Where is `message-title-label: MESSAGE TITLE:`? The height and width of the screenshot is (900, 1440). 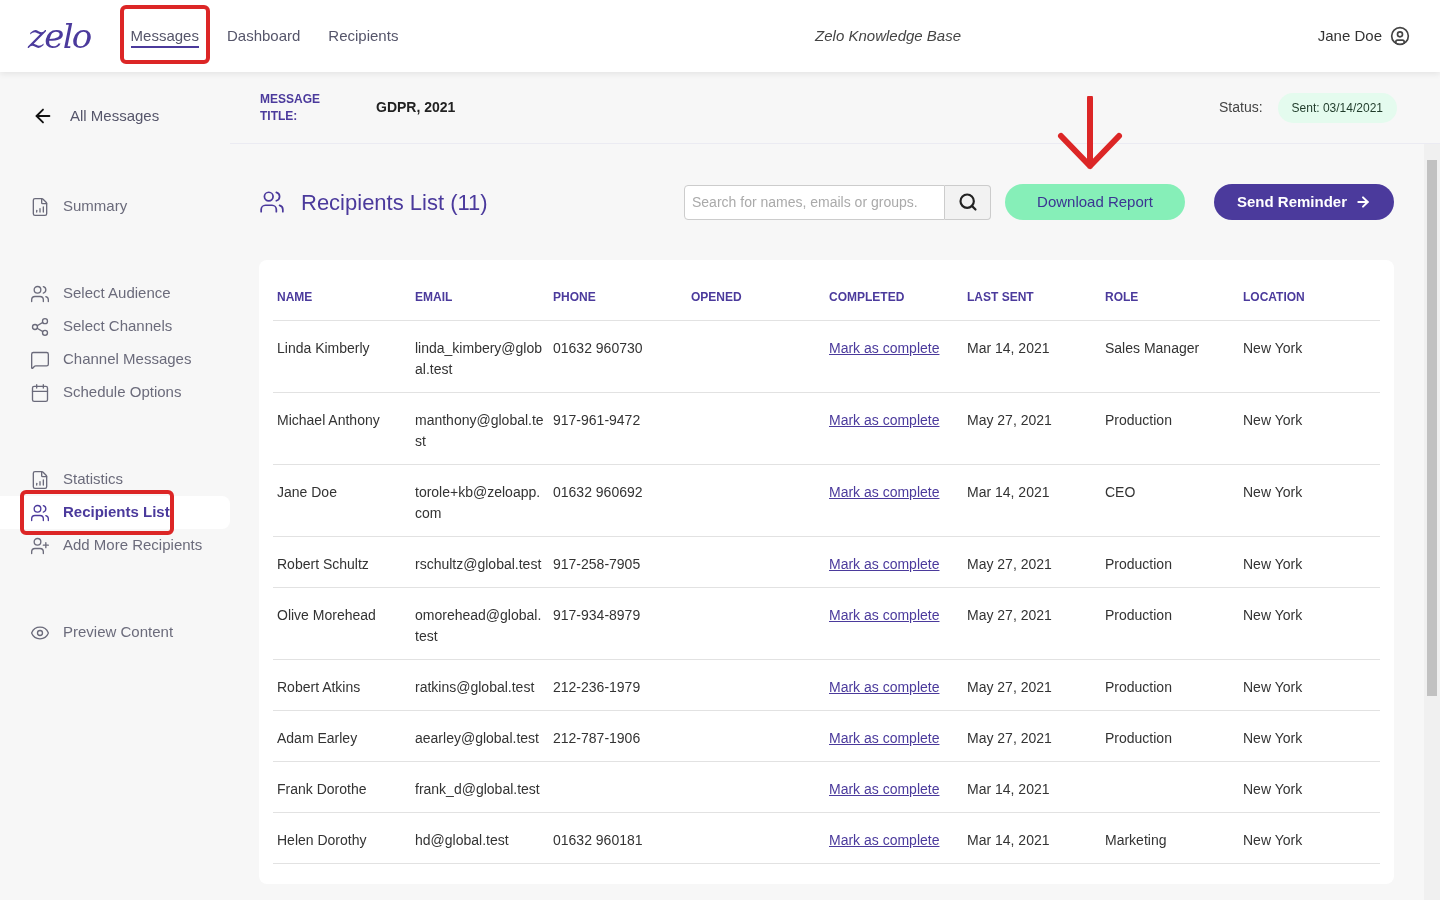
message-title-label: MESSAGE TITLE: is located at coordinates (290, 107).